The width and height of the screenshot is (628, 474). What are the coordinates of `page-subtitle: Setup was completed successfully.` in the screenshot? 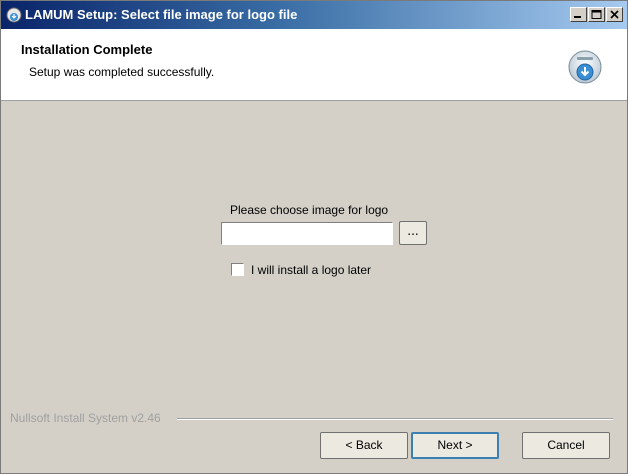 It's located at (122, 72).